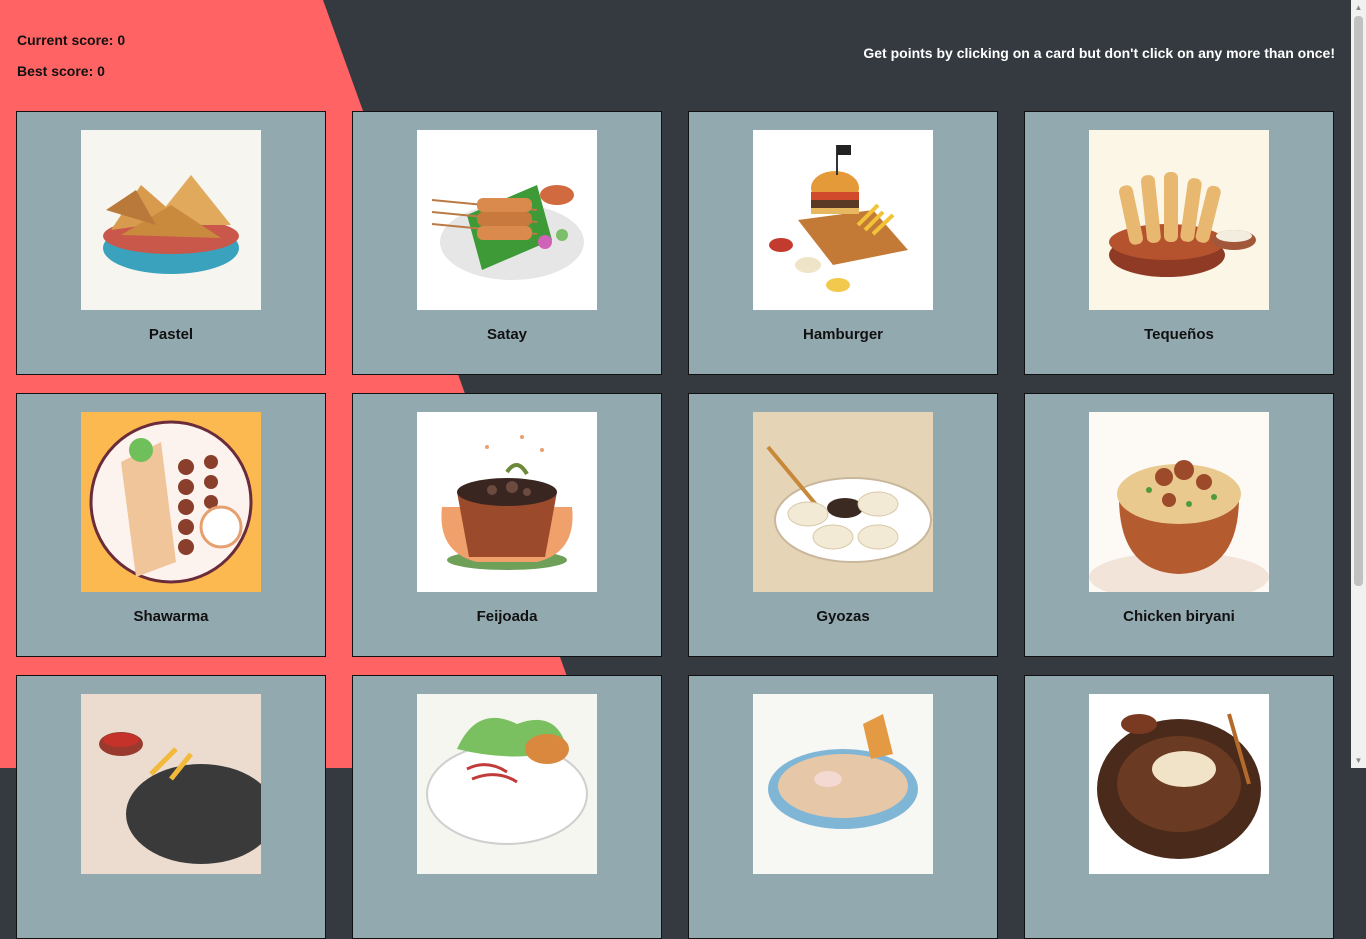 This screenshot has height=939, width=1366. I want to click on card-shawarma: Shawarma, so click(171, 525).